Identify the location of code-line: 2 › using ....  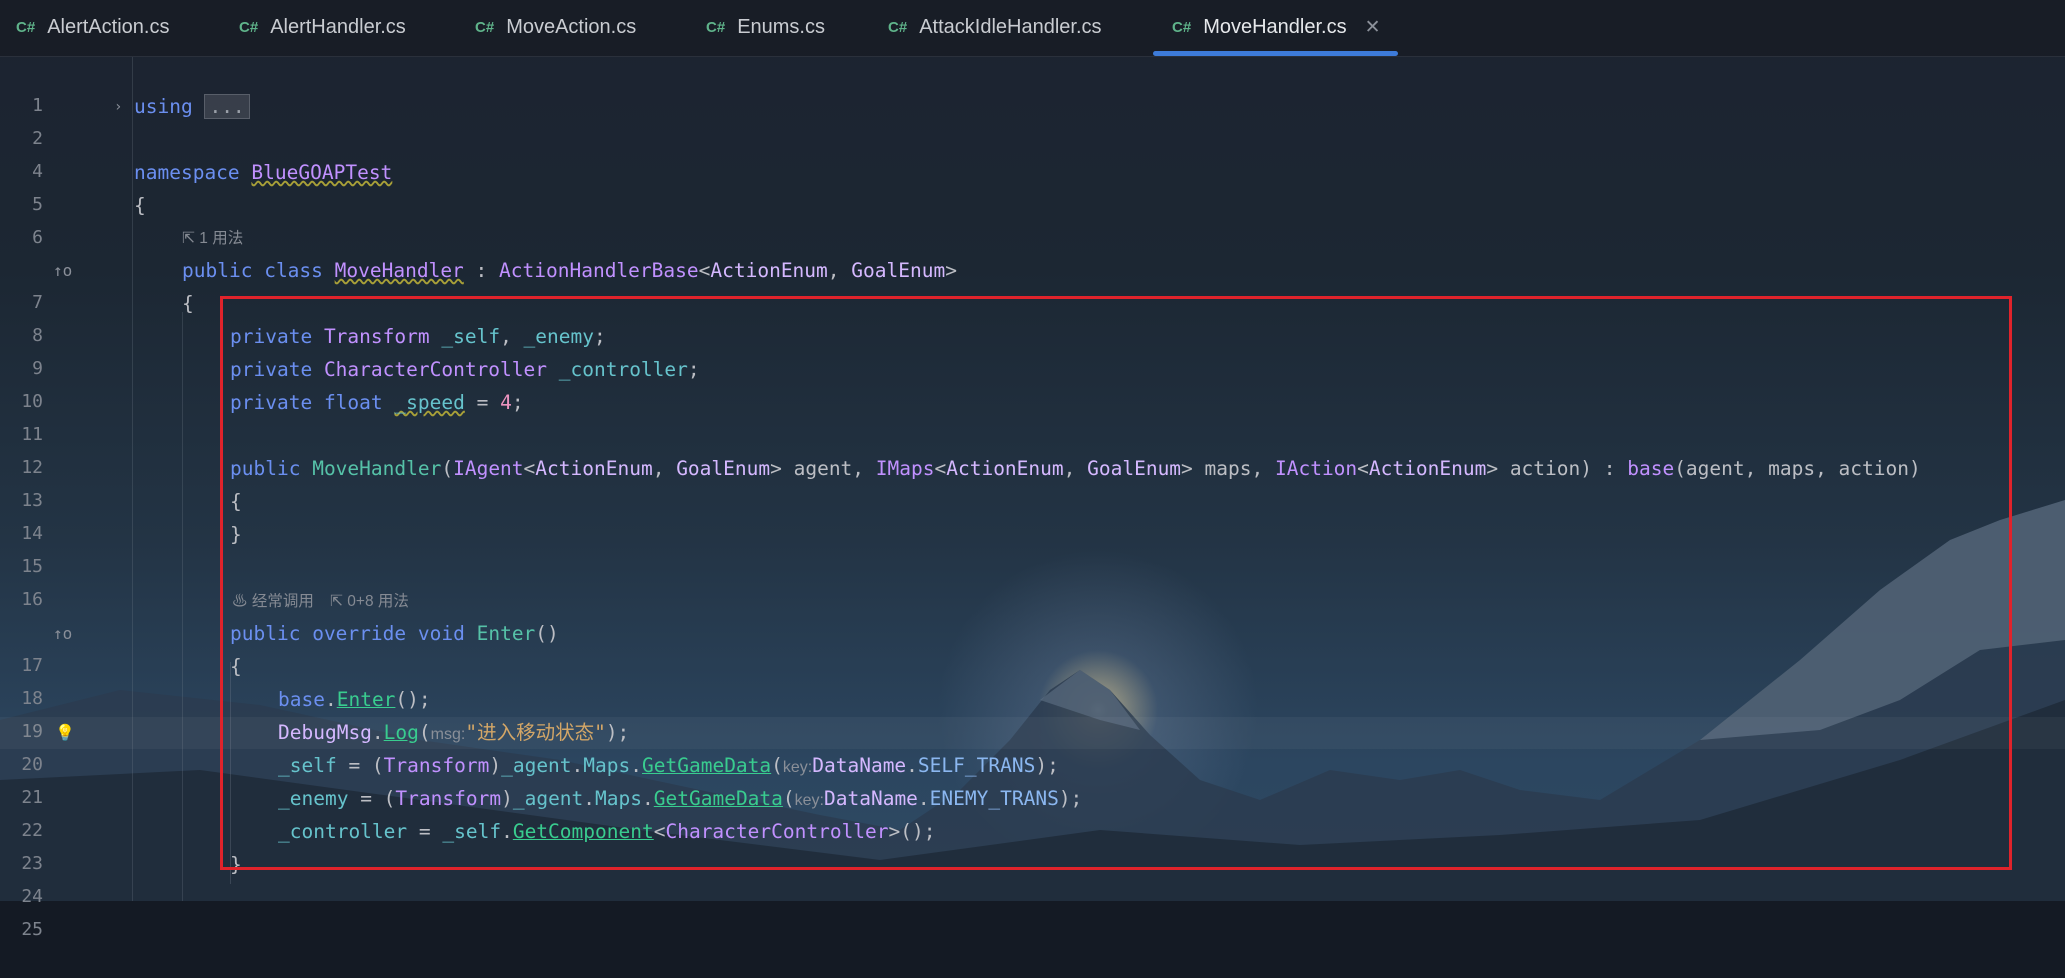
(1032, 120).